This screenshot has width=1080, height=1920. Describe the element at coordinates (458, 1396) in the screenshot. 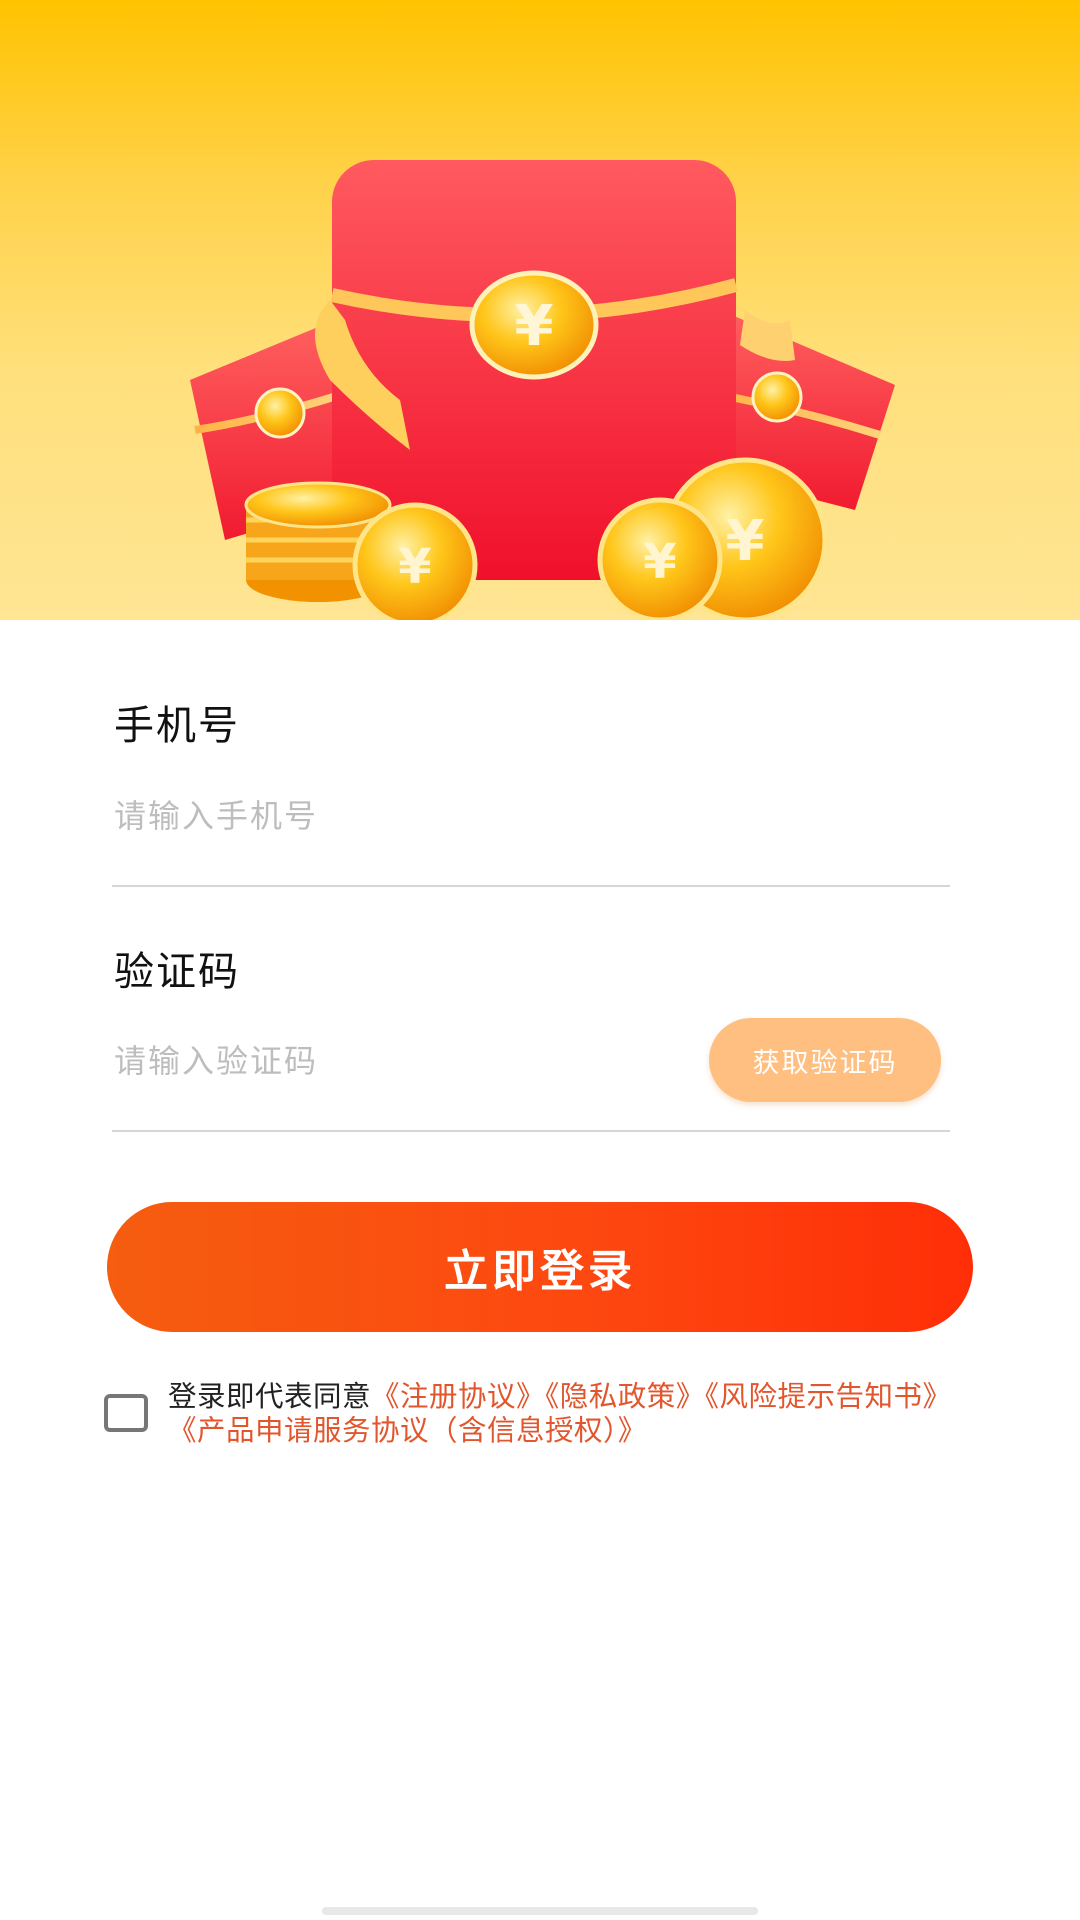

I see `link-register-agreement: 《注册协议》` at that location.